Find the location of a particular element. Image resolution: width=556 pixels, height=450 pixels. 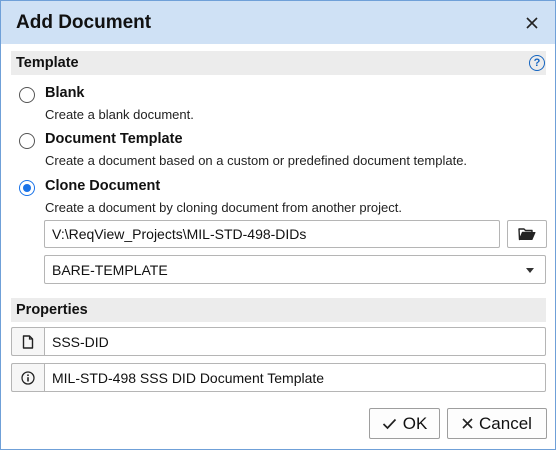

source-document-select: BARE-TEMPLATE is located at coordinates (295, 269).